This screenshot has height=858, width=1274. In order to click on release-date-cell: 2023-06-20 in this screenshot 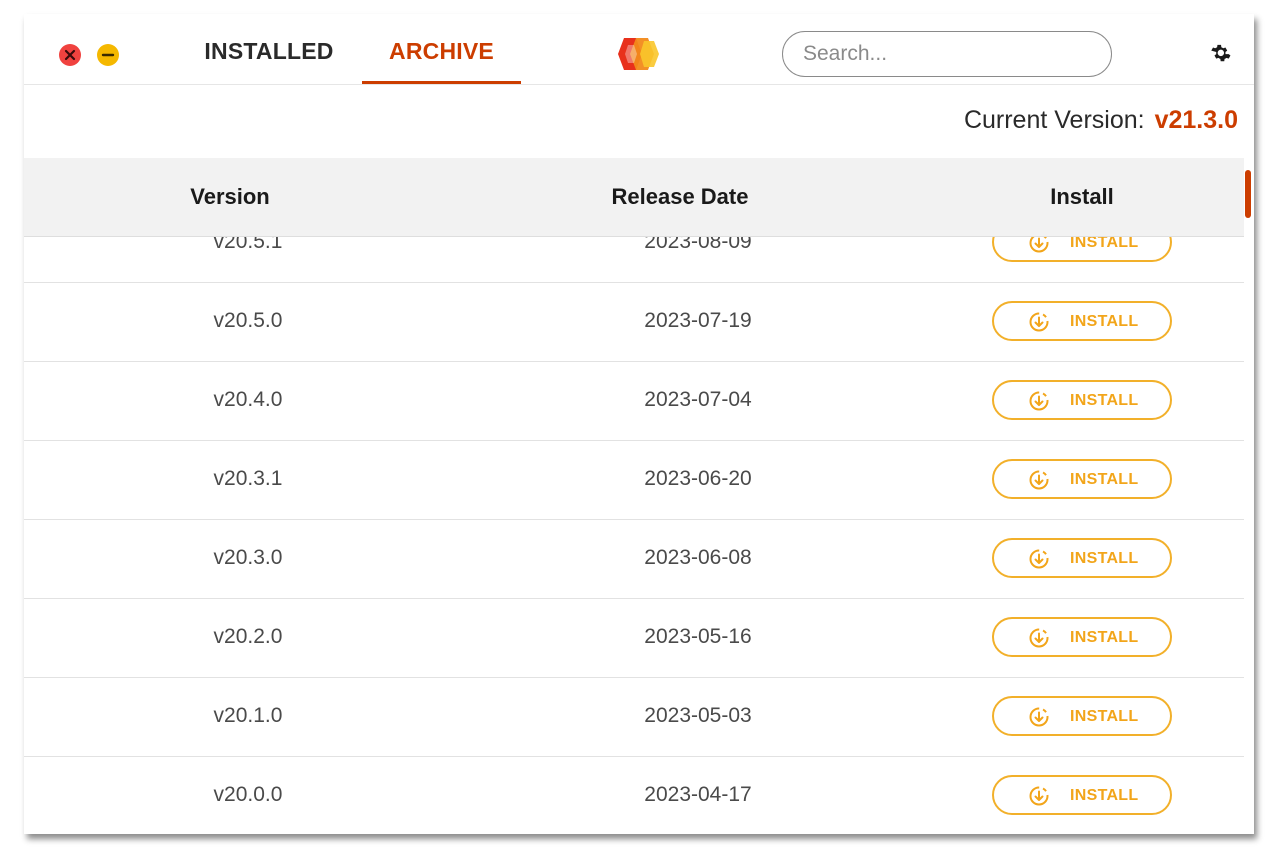, I will do `click(698, 478)`.